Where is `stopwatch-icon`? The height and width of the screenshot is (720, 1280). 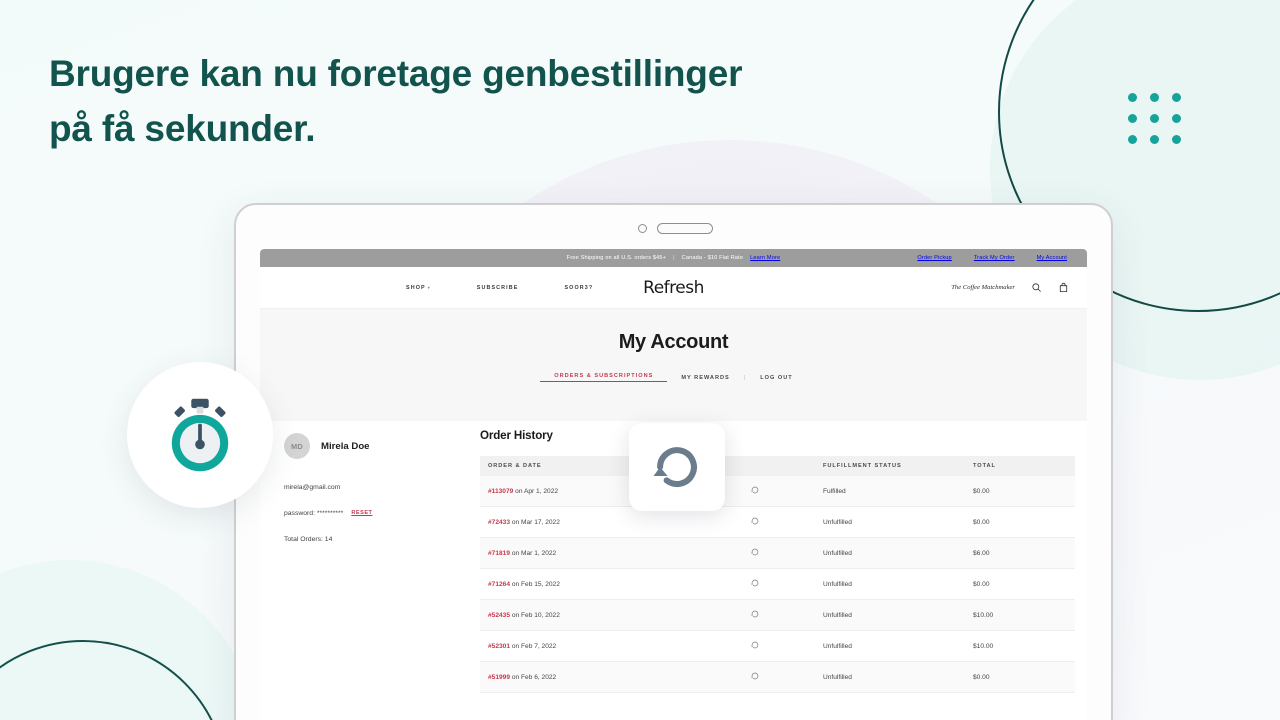
stopwatch-icon is located at coordinates (200, 435).